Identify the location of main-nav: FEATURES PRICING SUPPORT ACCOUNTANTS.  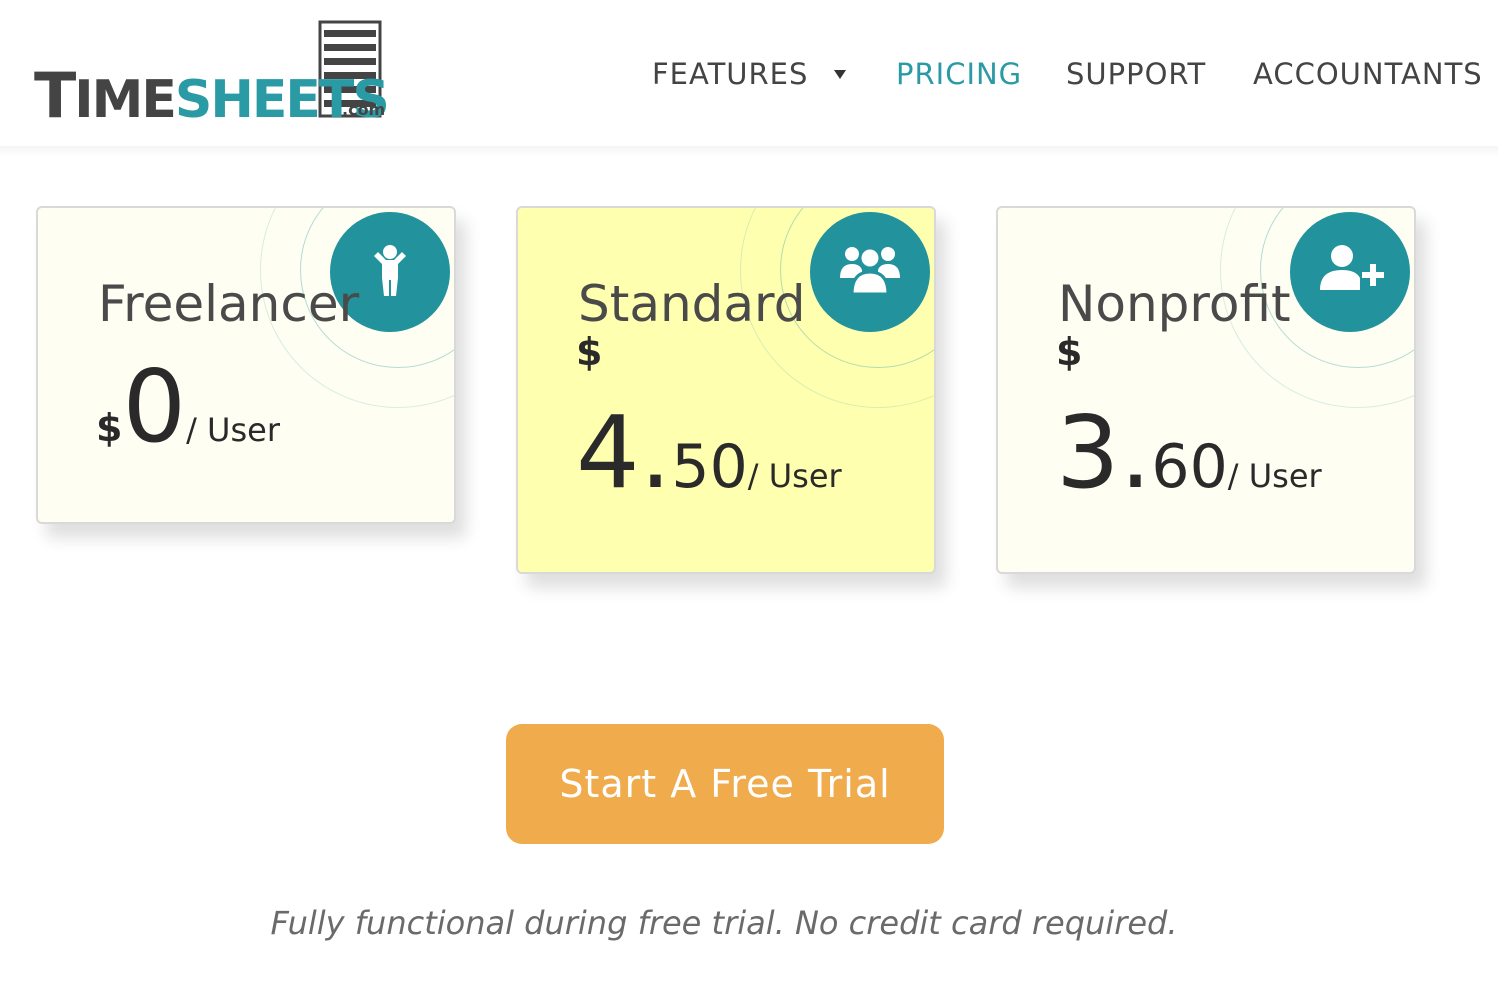
(749, 74).